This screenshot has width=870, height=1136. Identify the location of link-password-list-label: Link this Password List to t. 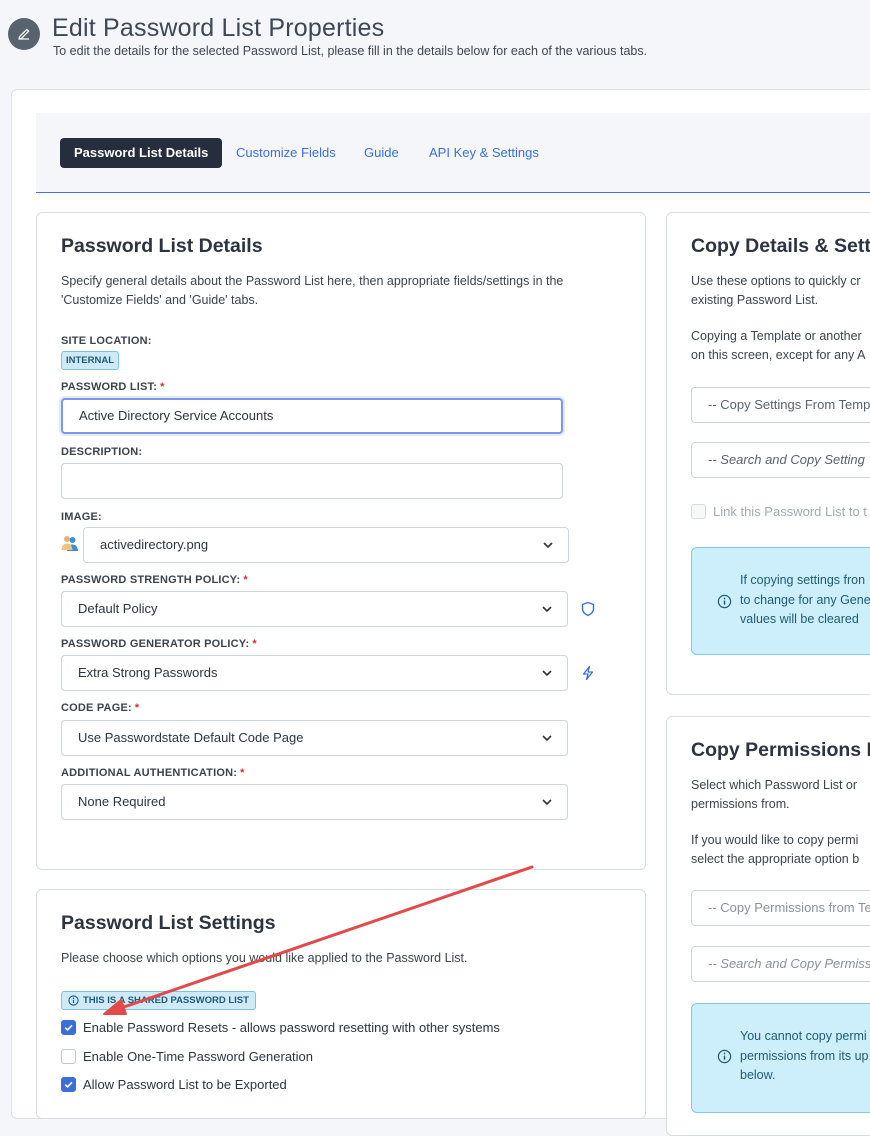
(790, 511).